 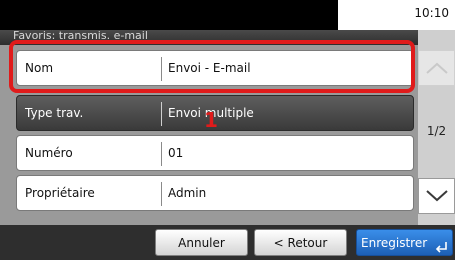 I want to click on row-owner: Propriétaire Admin, so click(x=215, y=193).